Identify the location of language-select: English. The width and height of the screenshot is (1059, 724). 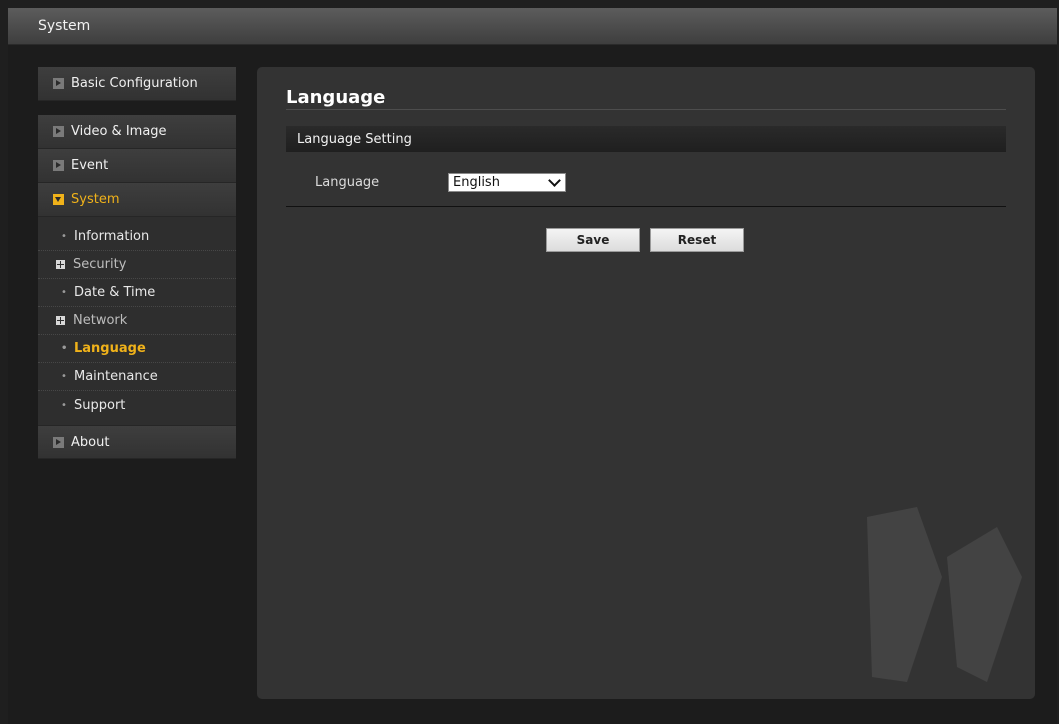
(507, 182).